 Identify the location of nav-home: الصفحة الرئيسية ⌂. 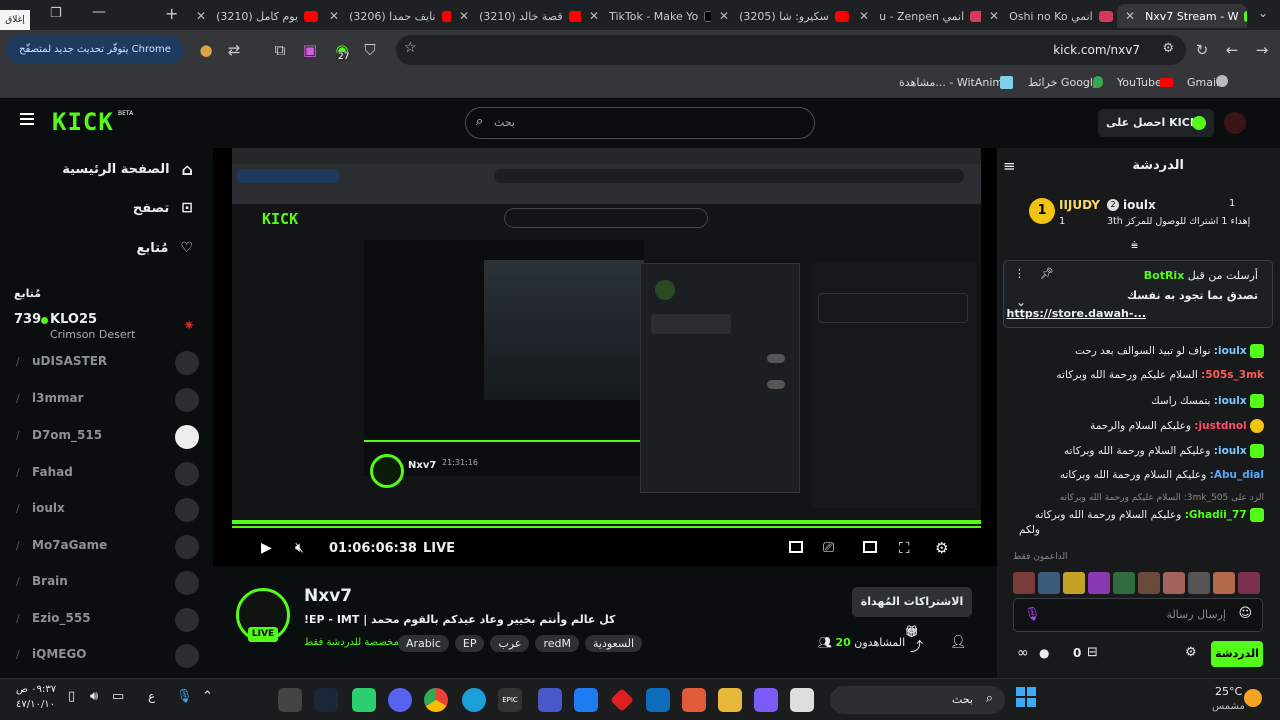
(127, 169).